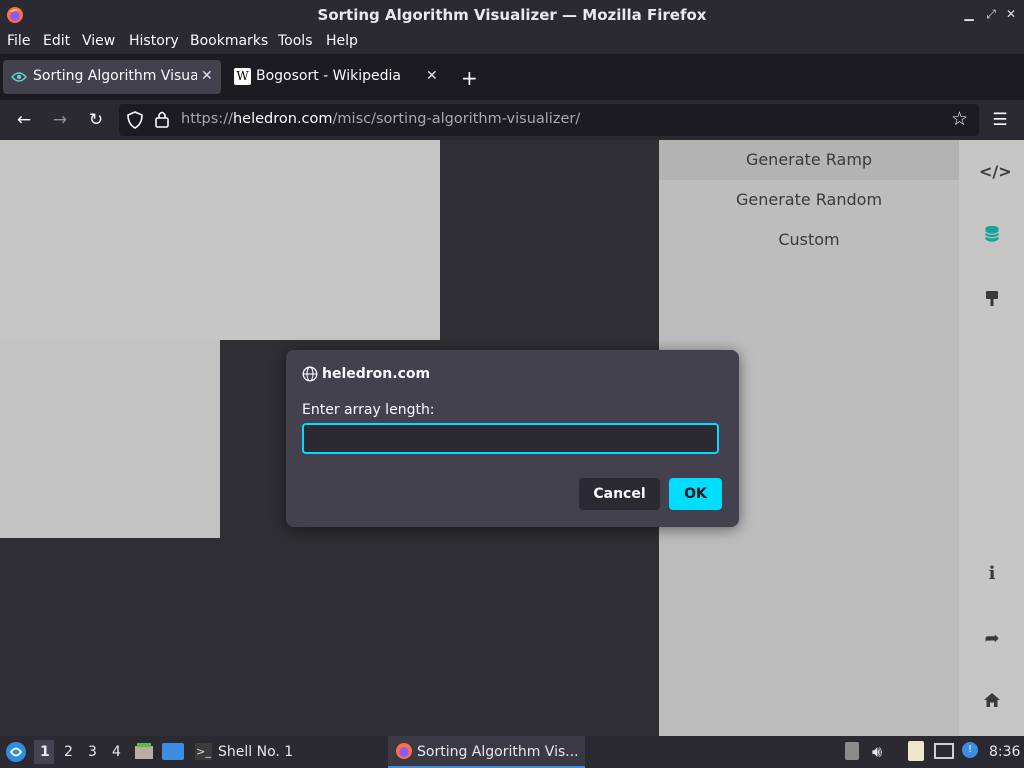  Describe the element at coordinates (16, 752) in the screenshot. I see `start-menu-icon` at that location.